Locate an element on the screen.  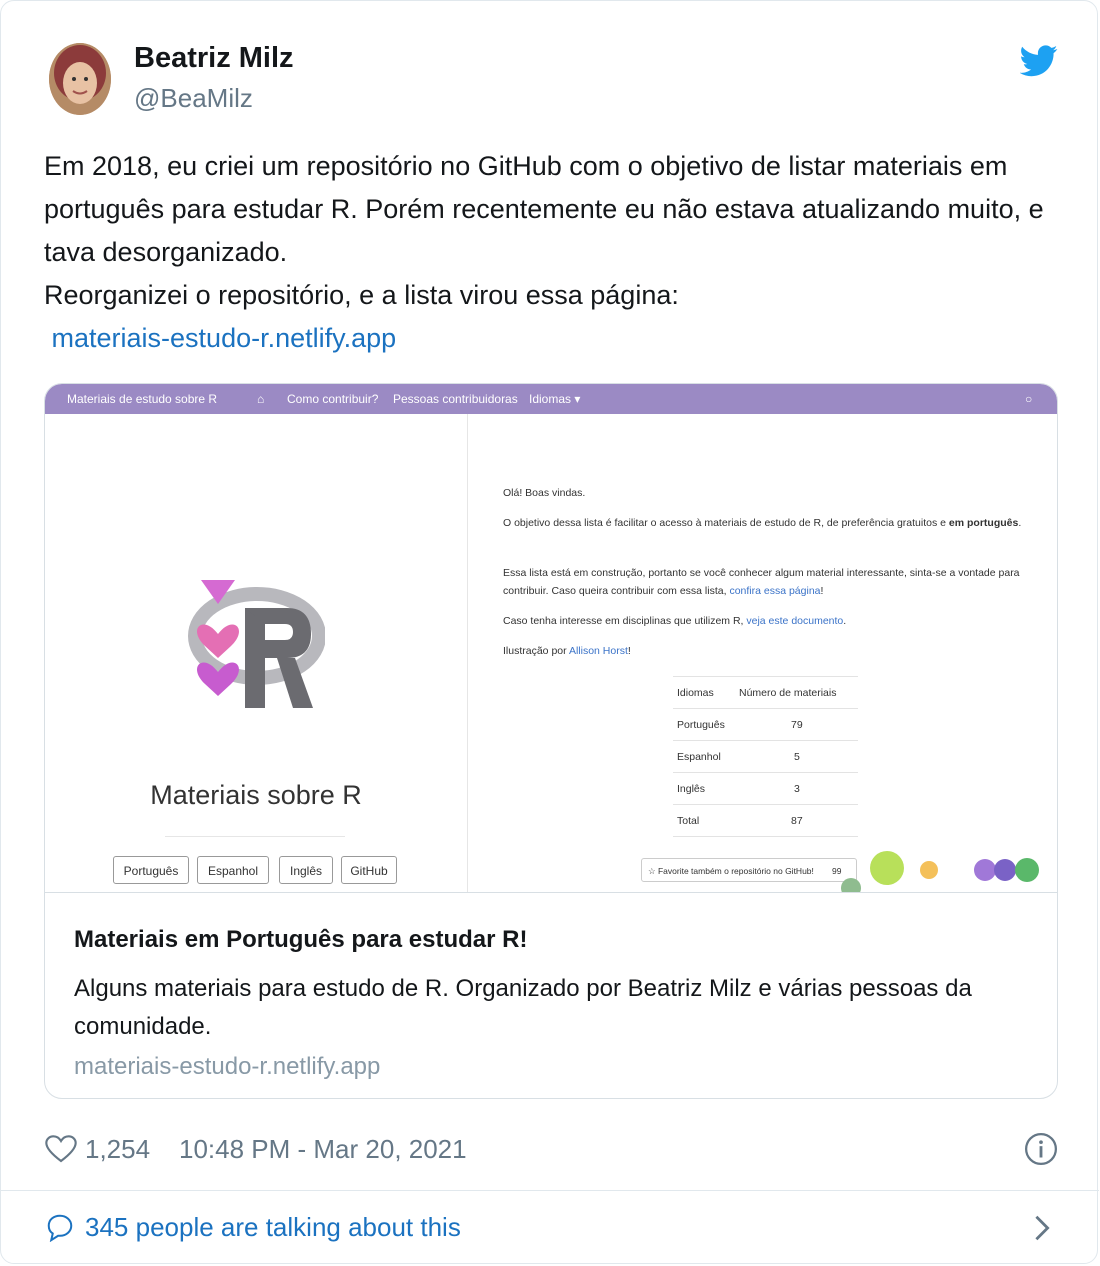
preview-divider is located at coordinates (255, 836).